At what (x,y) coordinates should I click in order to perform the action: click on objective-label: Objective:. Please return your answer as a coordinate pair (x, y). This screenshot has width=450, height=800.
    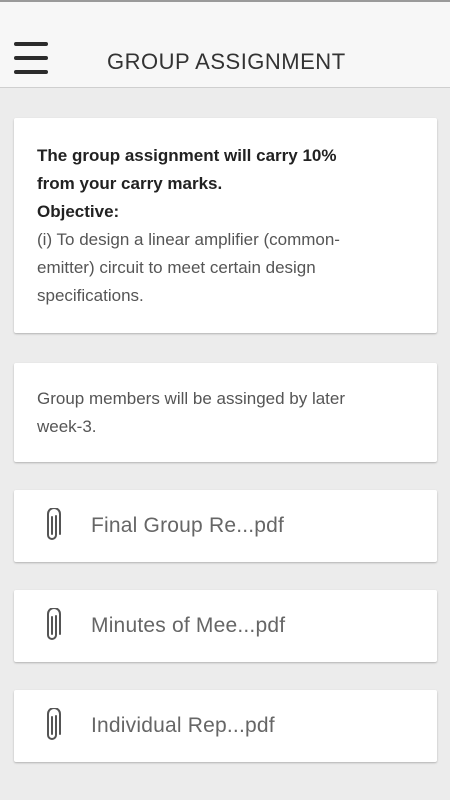
    Looking at the image, I should click on (78, 211).